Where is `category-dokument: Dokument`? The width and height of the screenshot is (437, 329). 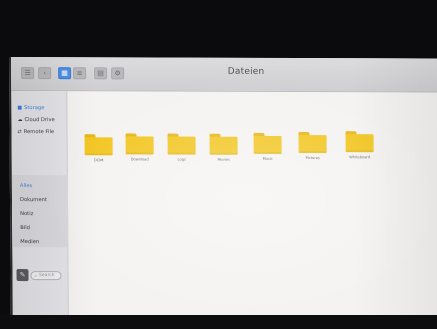 category-dokument: Dokument is located at coordinates (33, 200).